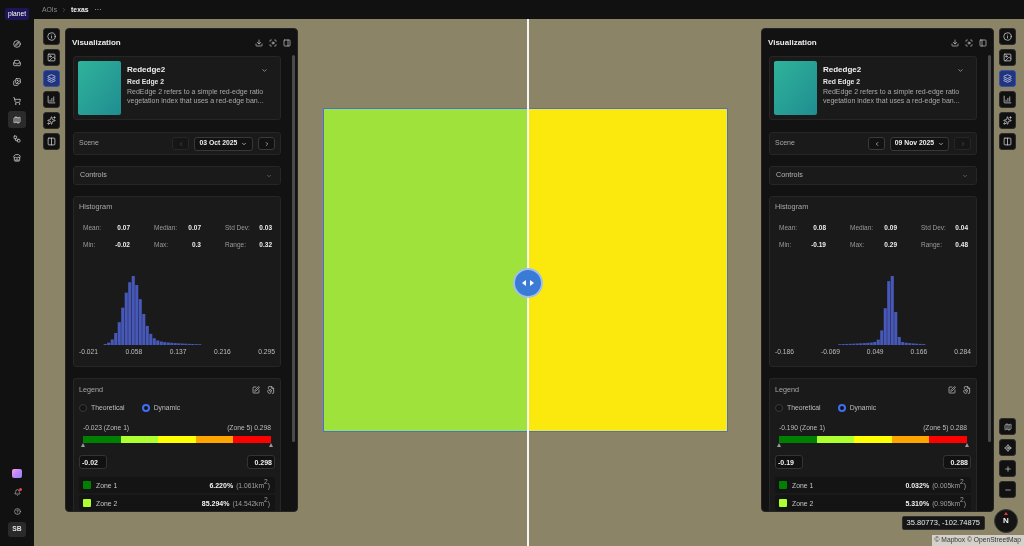 The width and height of the screenshot is (1024, 546). I want to click on inbox-icon, so click(17, 62).